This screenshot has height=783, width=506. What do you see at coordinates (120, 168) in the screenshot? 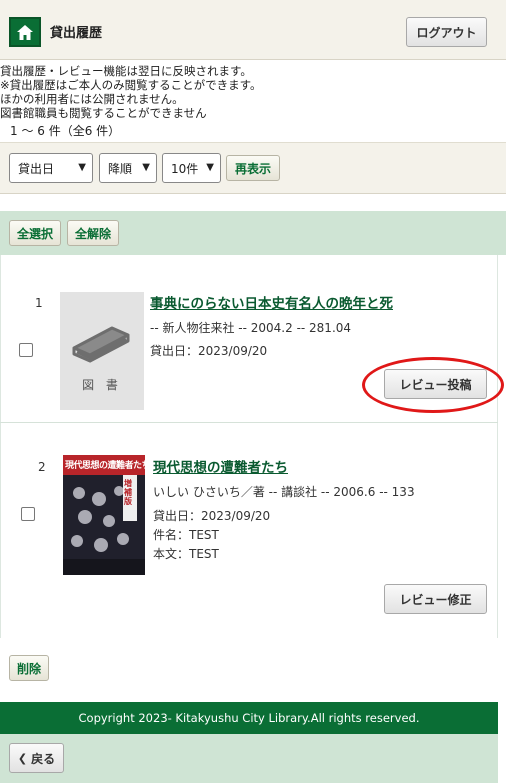
I see `sort-order-value: 降順` at bounding box center [120, 168].